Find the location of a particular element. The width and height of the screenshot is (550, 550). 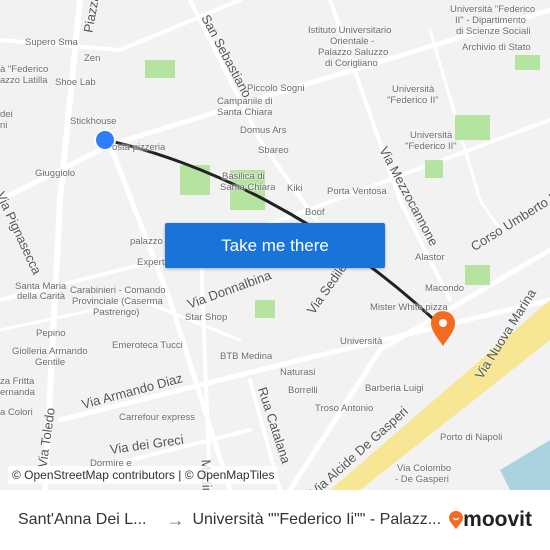

map-label: Orientale - is located at coordinates (352, 41).